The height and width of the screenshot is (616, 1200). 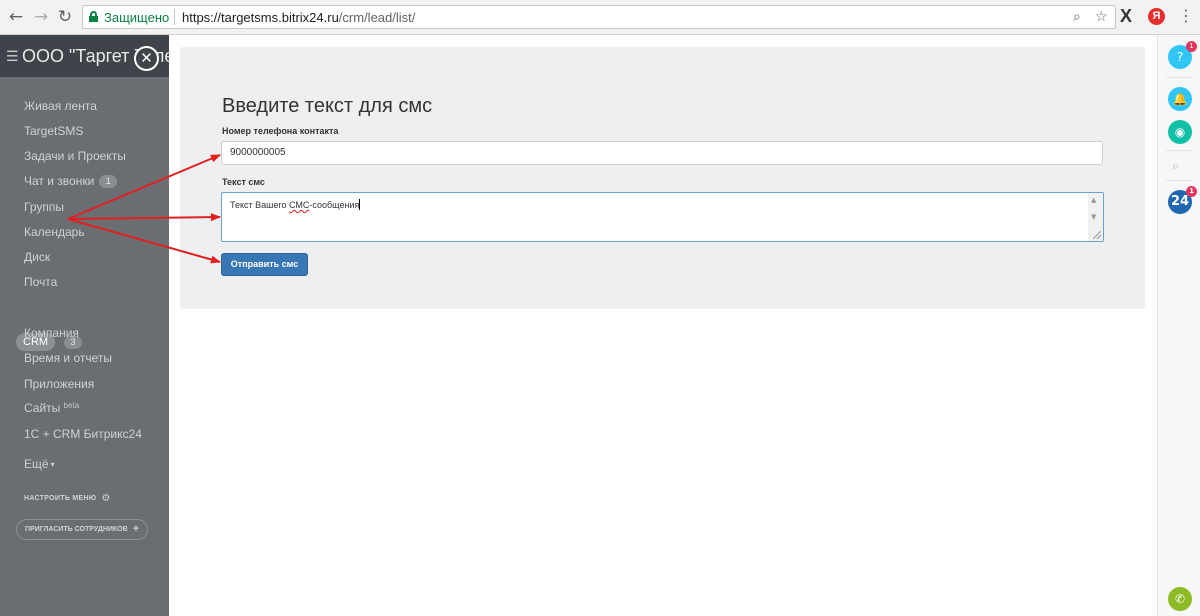 I want to click on bitrix24-icon: 24 1, so click(x=1182, y=200).